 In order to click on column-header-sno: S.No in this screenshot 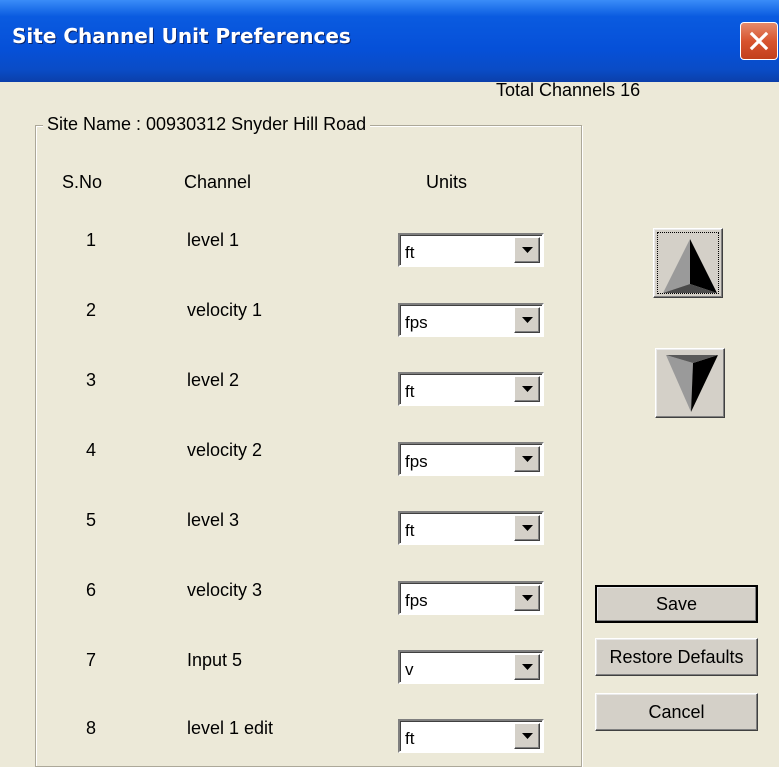, I will do `click(82, 182)`.